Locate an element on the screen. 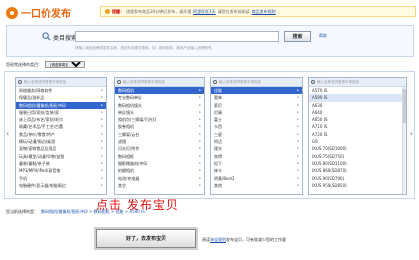  category-item: 奥林 ▸ is located at coordinates (256, 97).